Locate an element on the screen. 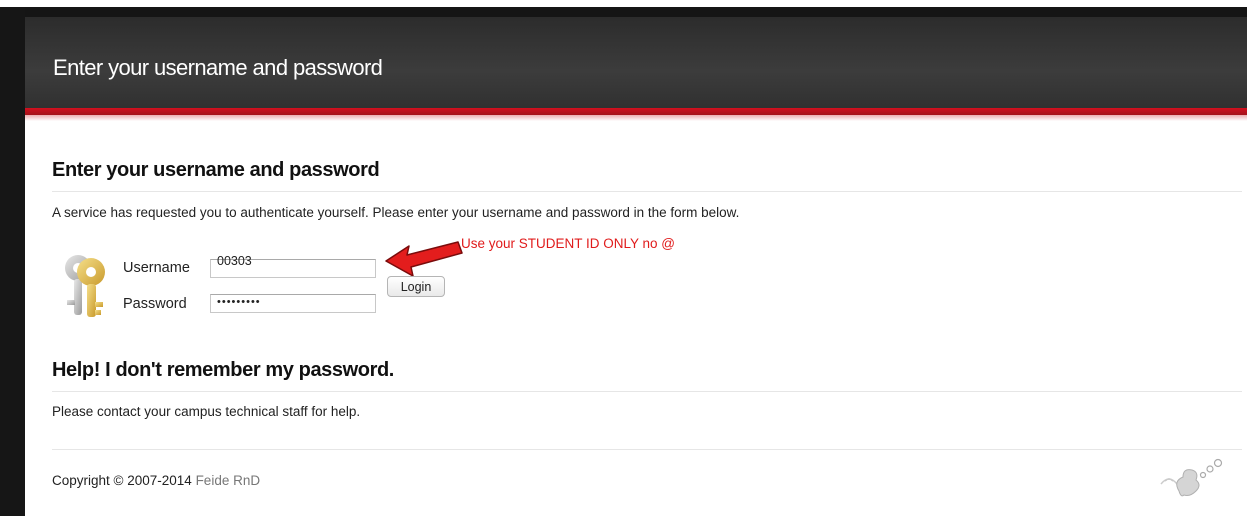 The height and width of the screenshot is (516, 1247). left-dark-bar is located at coordinates (12, 261).